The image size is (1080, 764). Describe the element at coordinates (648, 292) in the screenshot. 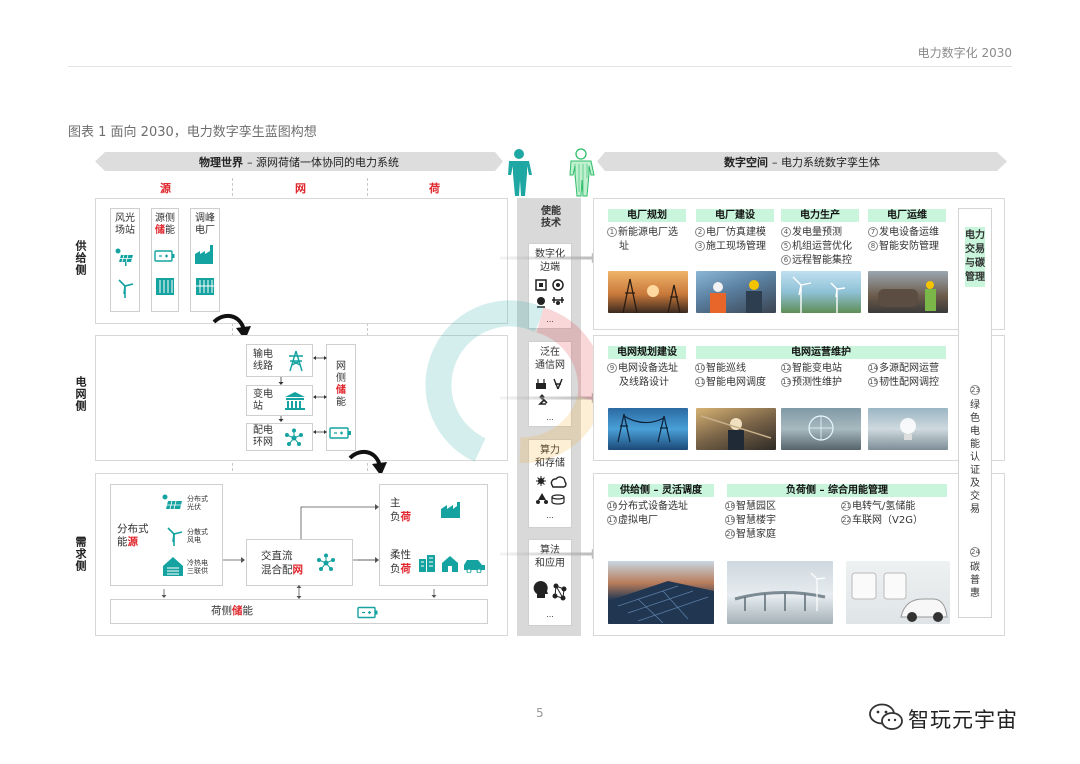

I see `photo-sunset-pylons` at that location.